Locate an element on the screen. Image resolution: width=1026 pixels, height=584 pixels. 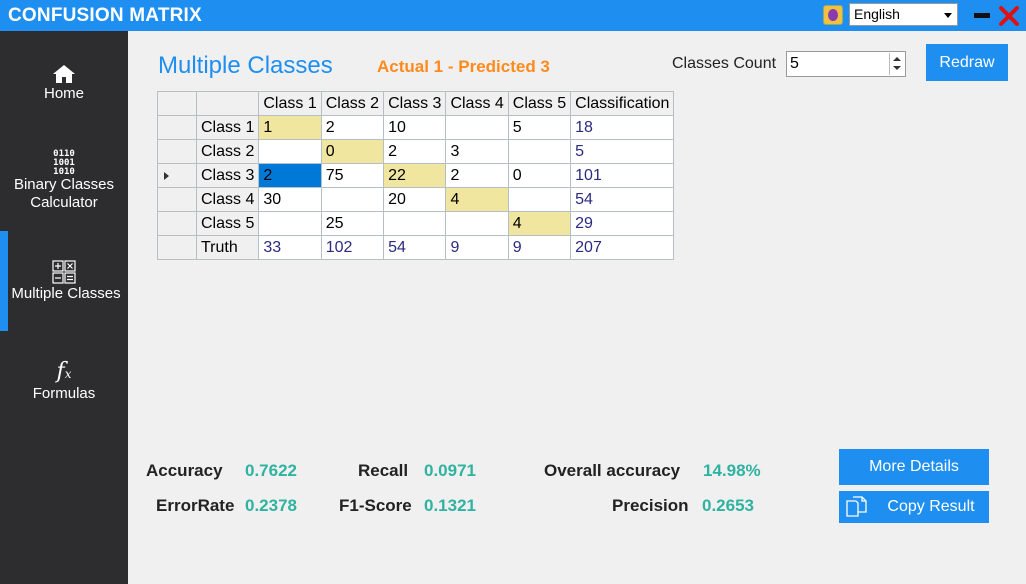
classification-sum-cell: 54 is located at coordinates (622, 199).